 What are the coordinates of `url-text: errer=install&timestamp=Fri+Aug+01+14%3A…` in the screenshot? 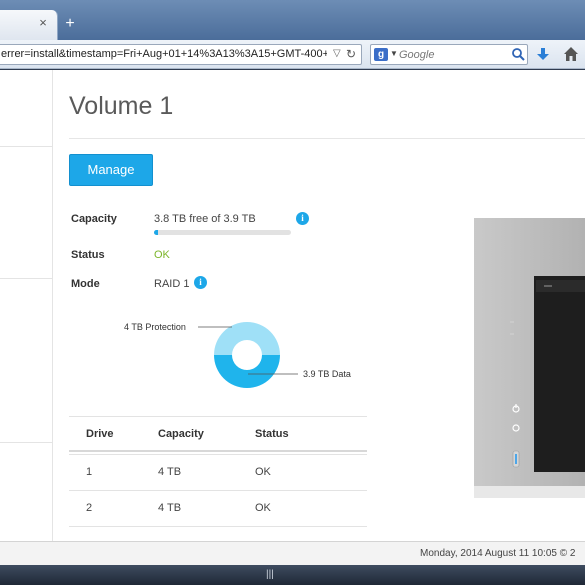 It's located at (164, 54).